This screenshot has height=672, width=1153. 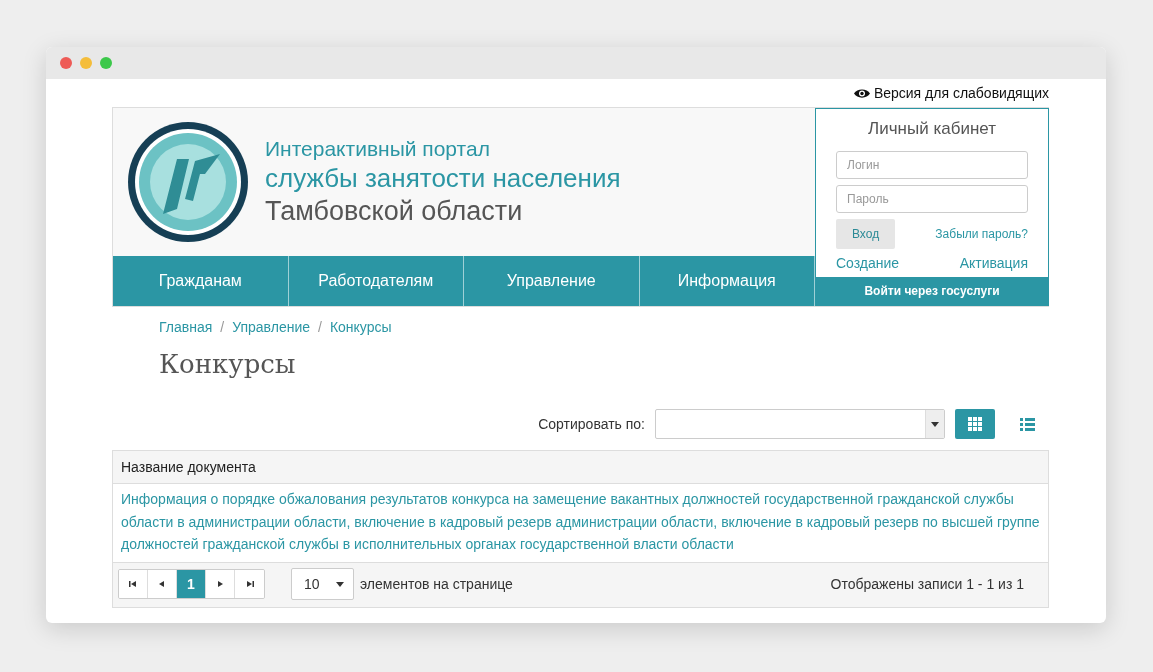 I want to click on forgot-password-link: Забыли пароль?, so click(x=981, y=234).